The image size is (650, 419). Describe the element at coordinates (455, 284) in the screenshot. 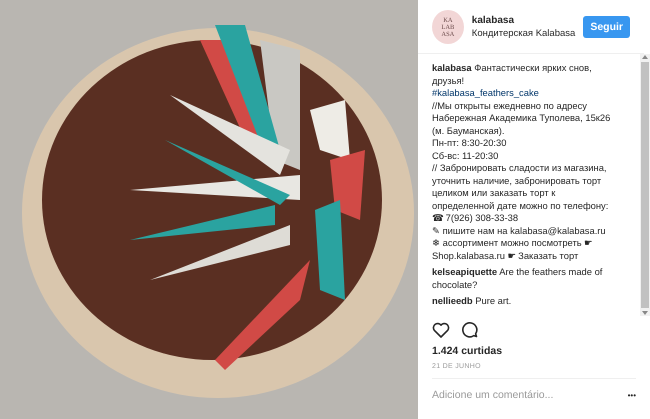

I see `comment-line: chocolate?` at that location.